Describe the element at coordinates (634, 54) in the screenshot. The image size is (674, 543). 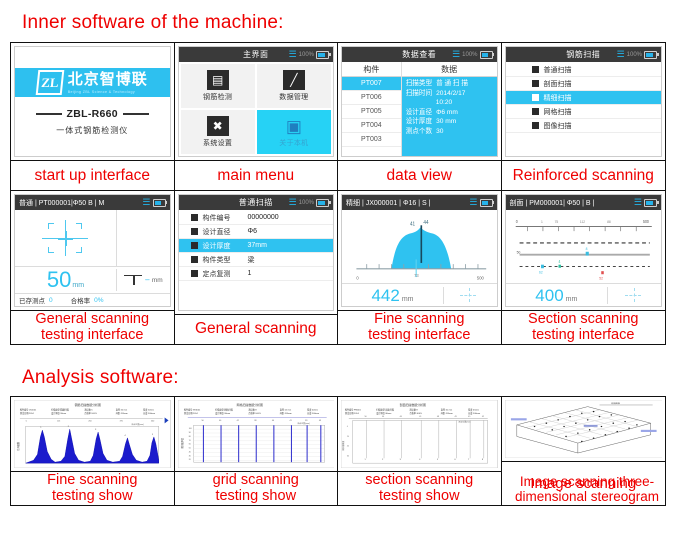
I see `battery-percent: 100%` at that location.